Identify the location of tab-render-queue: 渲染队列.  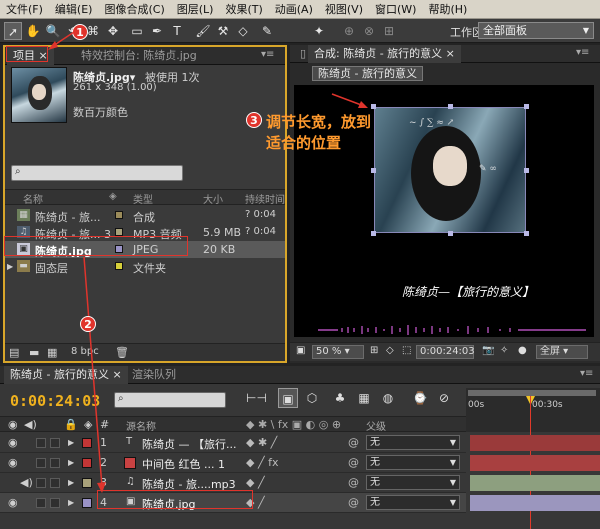
(154, 375).